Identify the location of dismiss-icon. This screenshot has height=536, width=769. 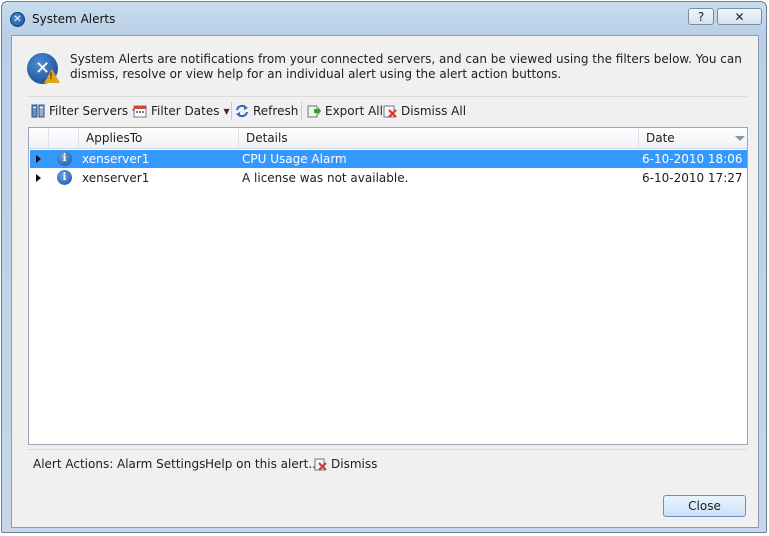
(320, 464).